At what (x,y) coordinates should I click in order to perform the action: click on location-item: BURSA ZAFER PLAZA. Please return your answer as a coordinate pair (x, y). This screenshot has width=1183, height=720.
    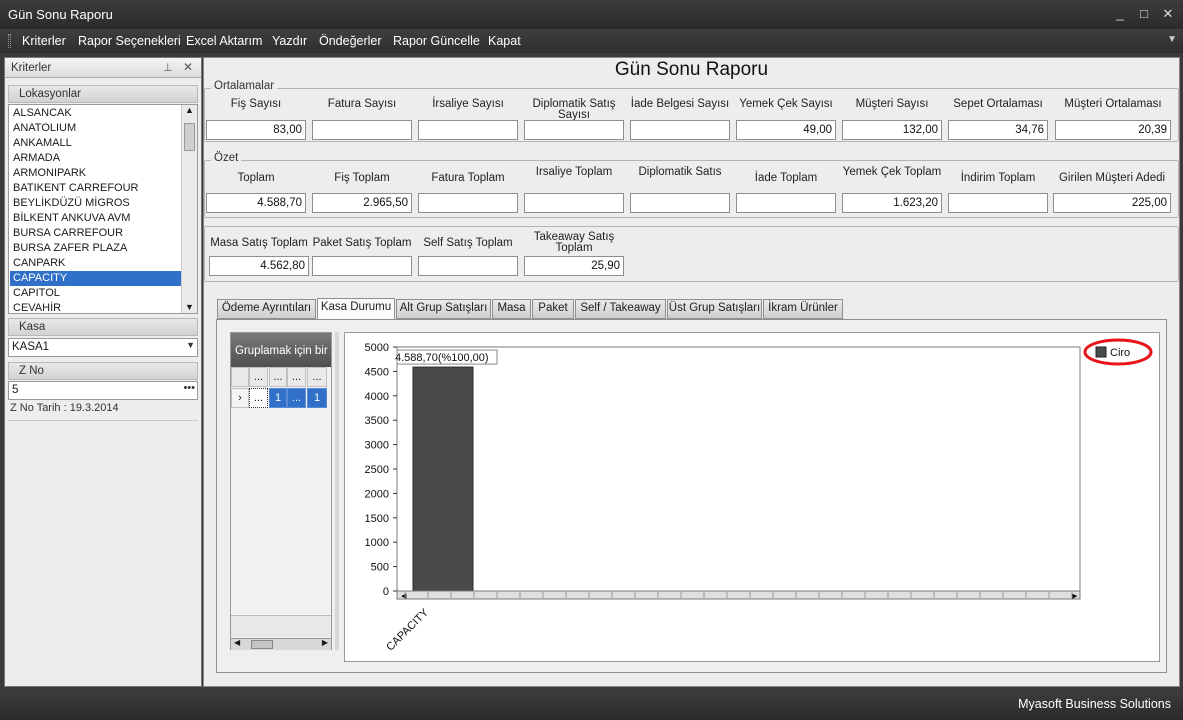
    Looking at the image, I should click on (97, 248).